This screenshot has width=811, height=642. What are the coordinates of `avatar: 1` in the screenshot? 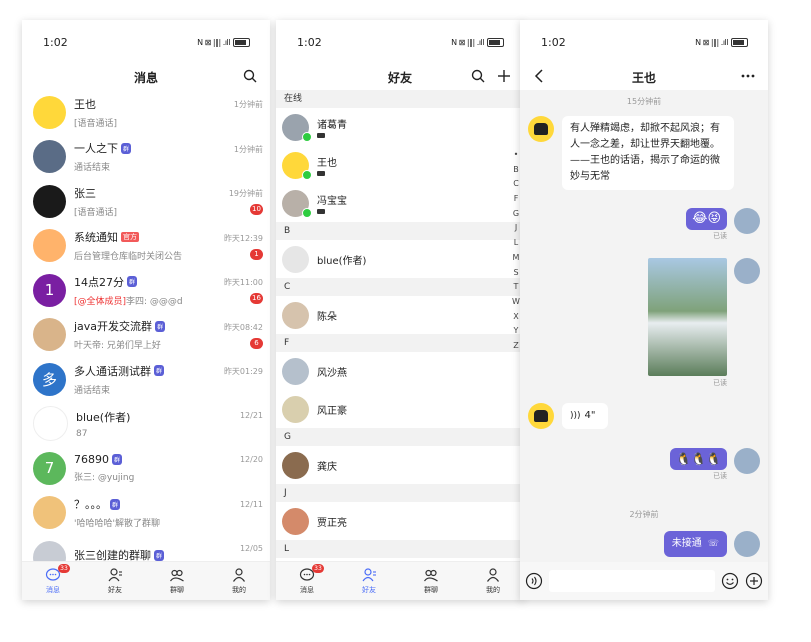 It's located at (49, 290).